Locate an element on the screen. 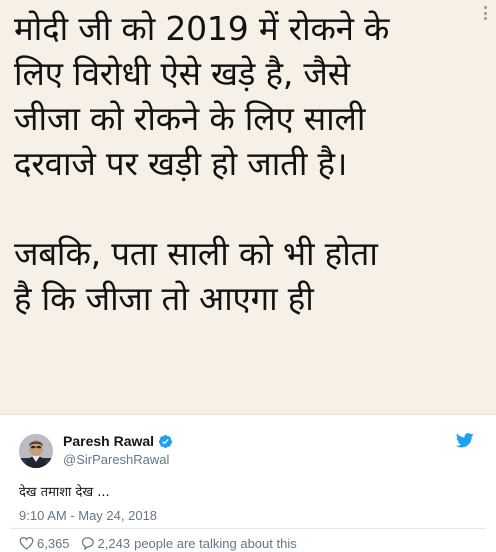 The image size is (496, 552). author-name: Paresh Rawal is located at coordinates (118, 441).